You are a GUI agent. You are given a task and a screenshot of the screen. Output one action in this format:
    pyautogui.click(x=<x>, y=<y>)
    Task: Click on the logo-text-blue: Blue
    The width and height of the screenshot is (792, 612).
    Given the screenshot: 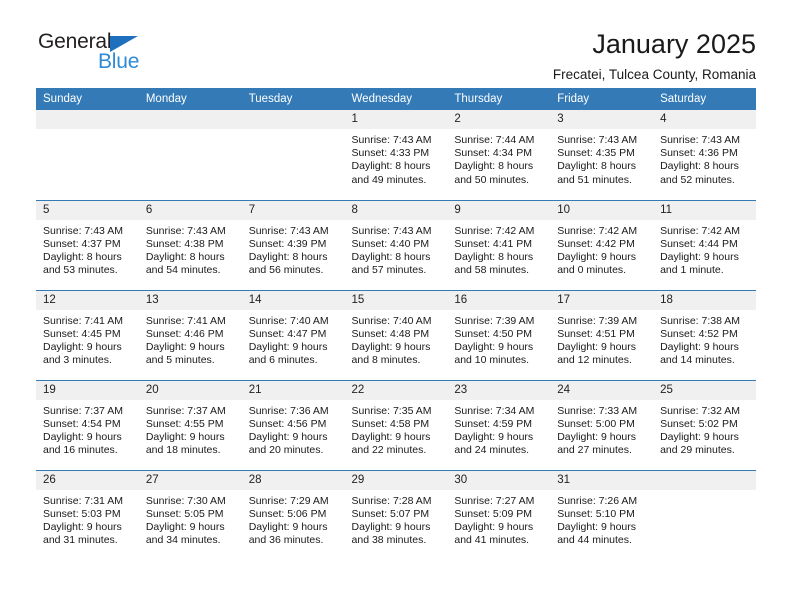 What is the action you would take?
    pyautogui.click(x=119, y=61)
    